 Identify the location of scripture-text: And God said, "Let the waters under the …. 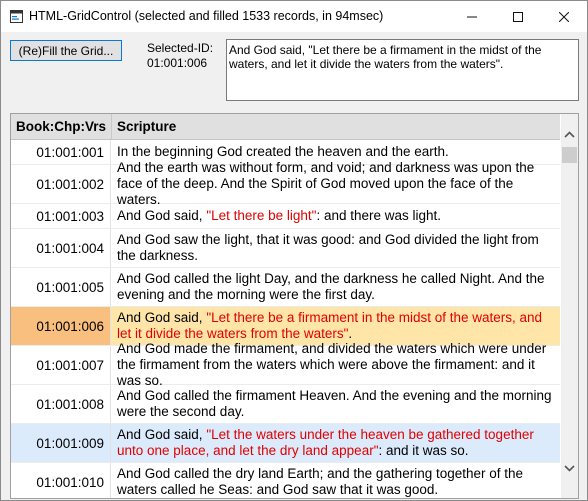
(336, 443).